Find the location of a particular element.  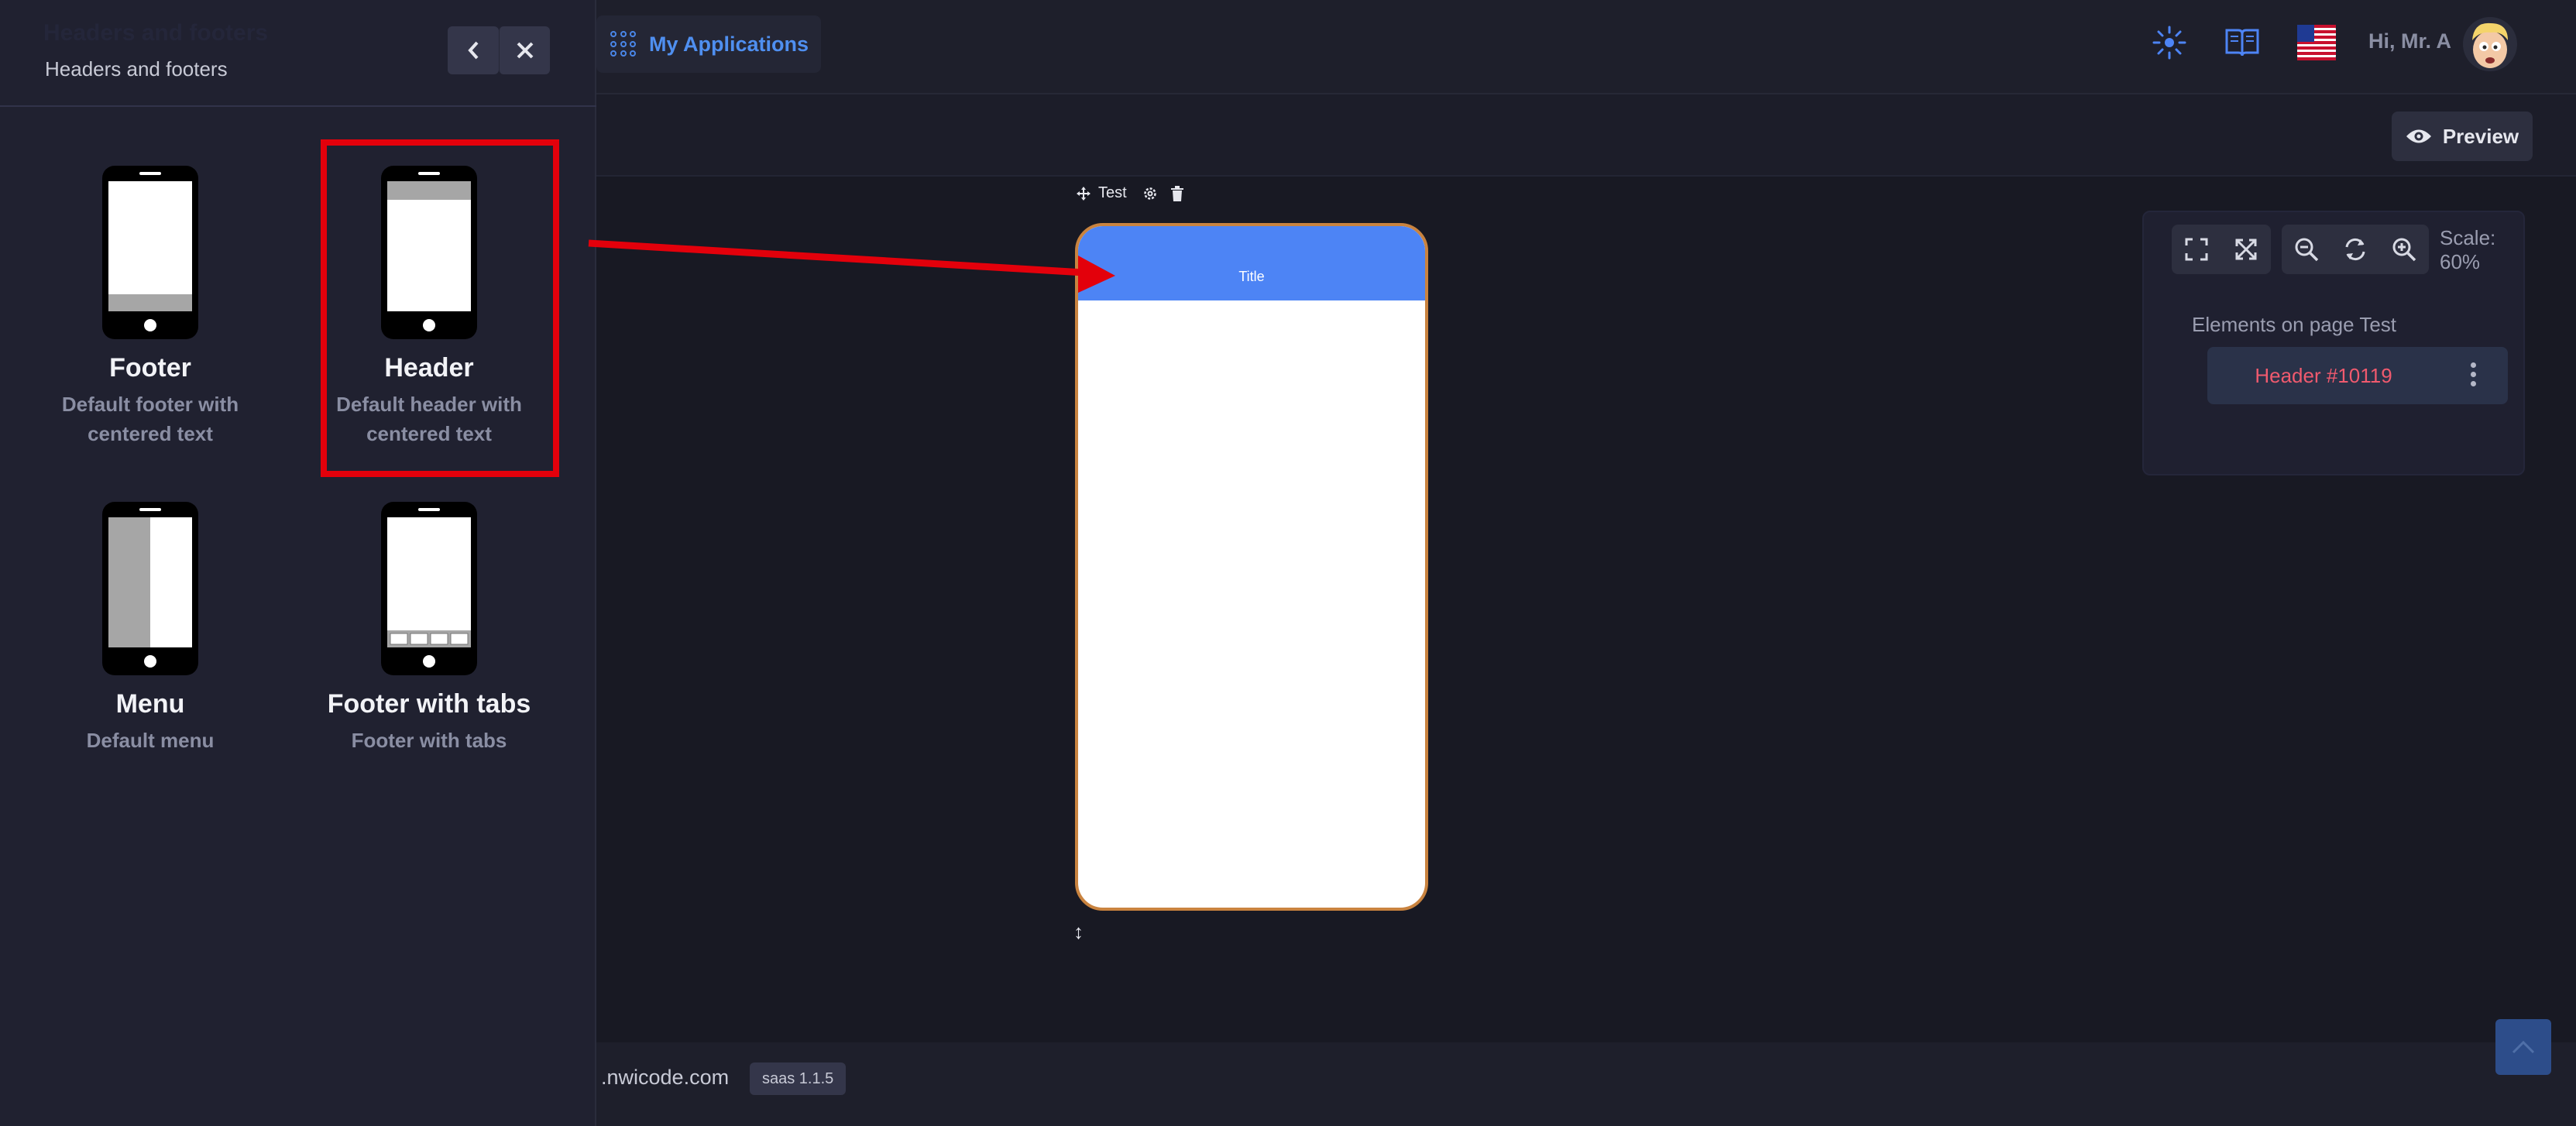

zoom-out-icon is located at coordinates (2306, 249).